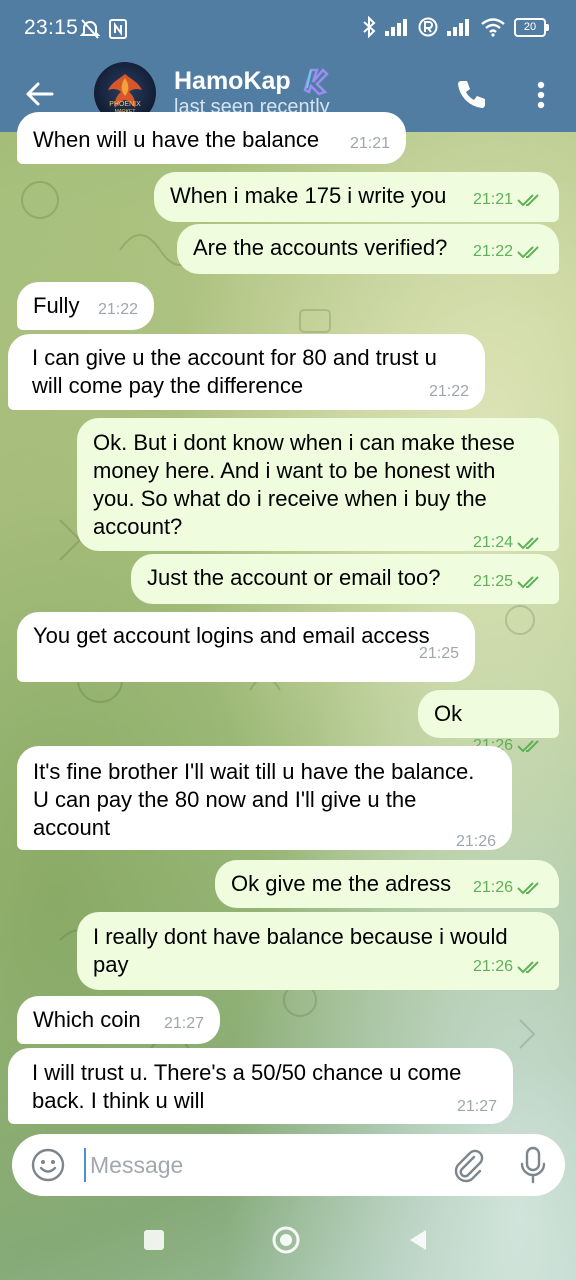  What do you see at coordinates (87, 1019) in the screenshot?
I see `message-text: Which coin` at bounding box center [87, 1019].